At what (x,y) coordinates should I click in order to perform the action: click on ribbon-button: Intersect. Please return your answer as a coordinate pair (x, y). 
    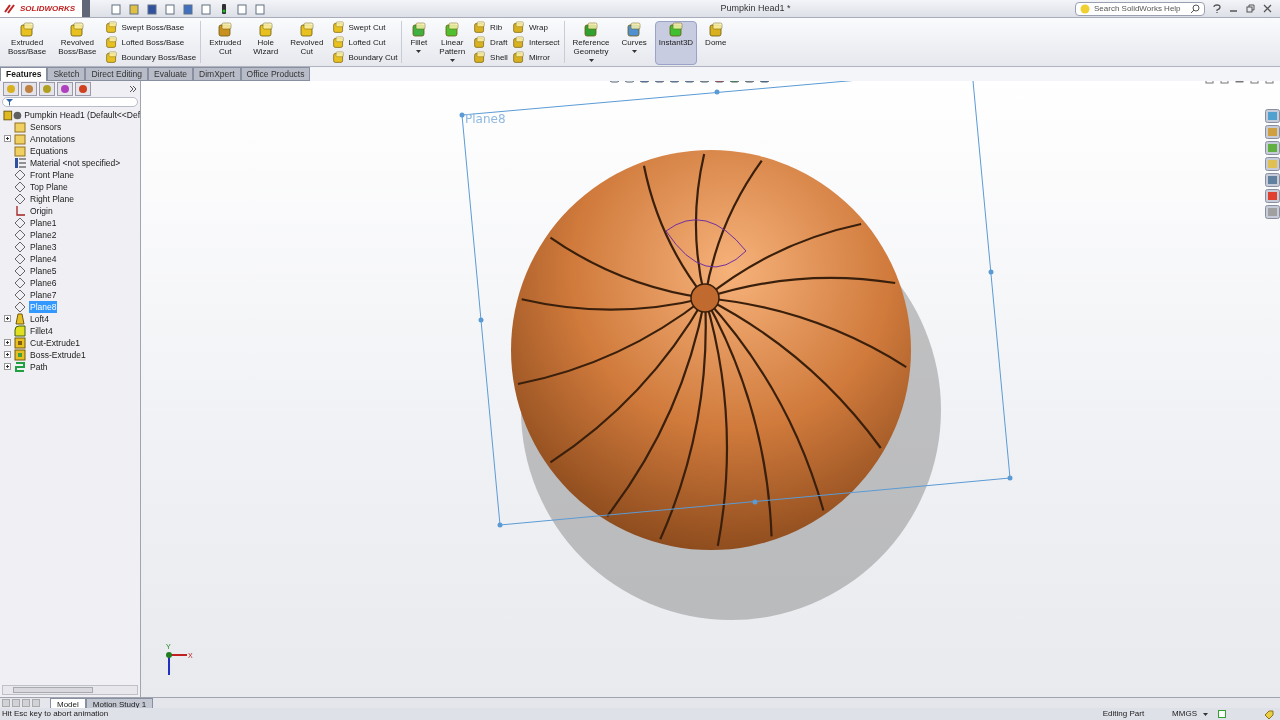
    Looking at the image, I should click on (535, 42).